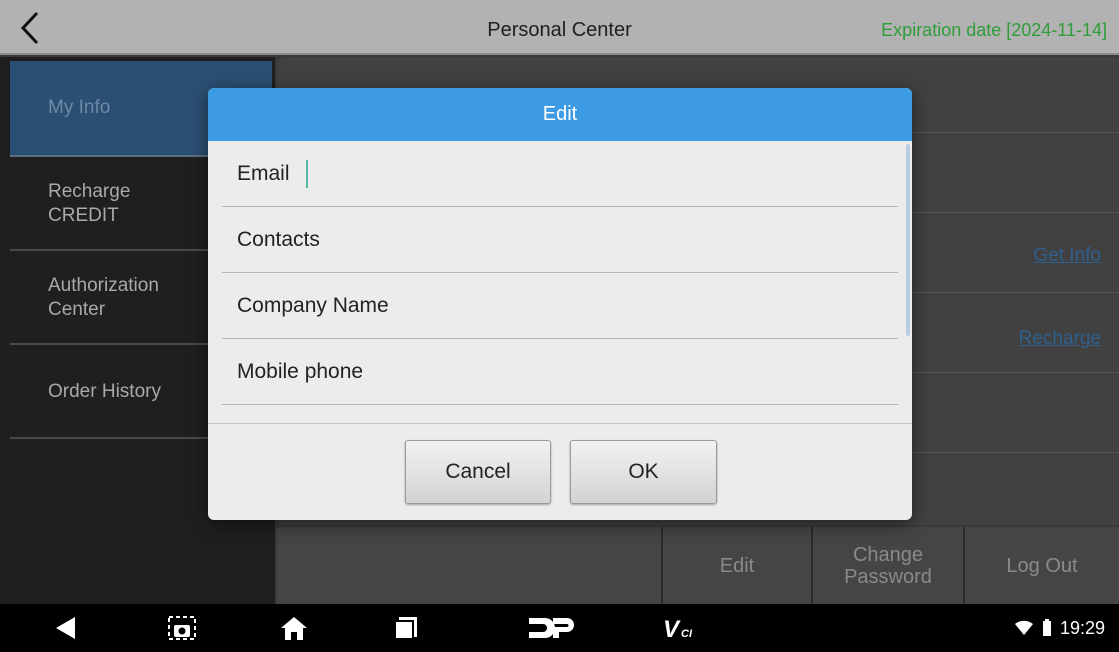  Describe the element at coordinates (104, 391) in the screenshot. I see `sidebar-item-label: Order History` at that location.